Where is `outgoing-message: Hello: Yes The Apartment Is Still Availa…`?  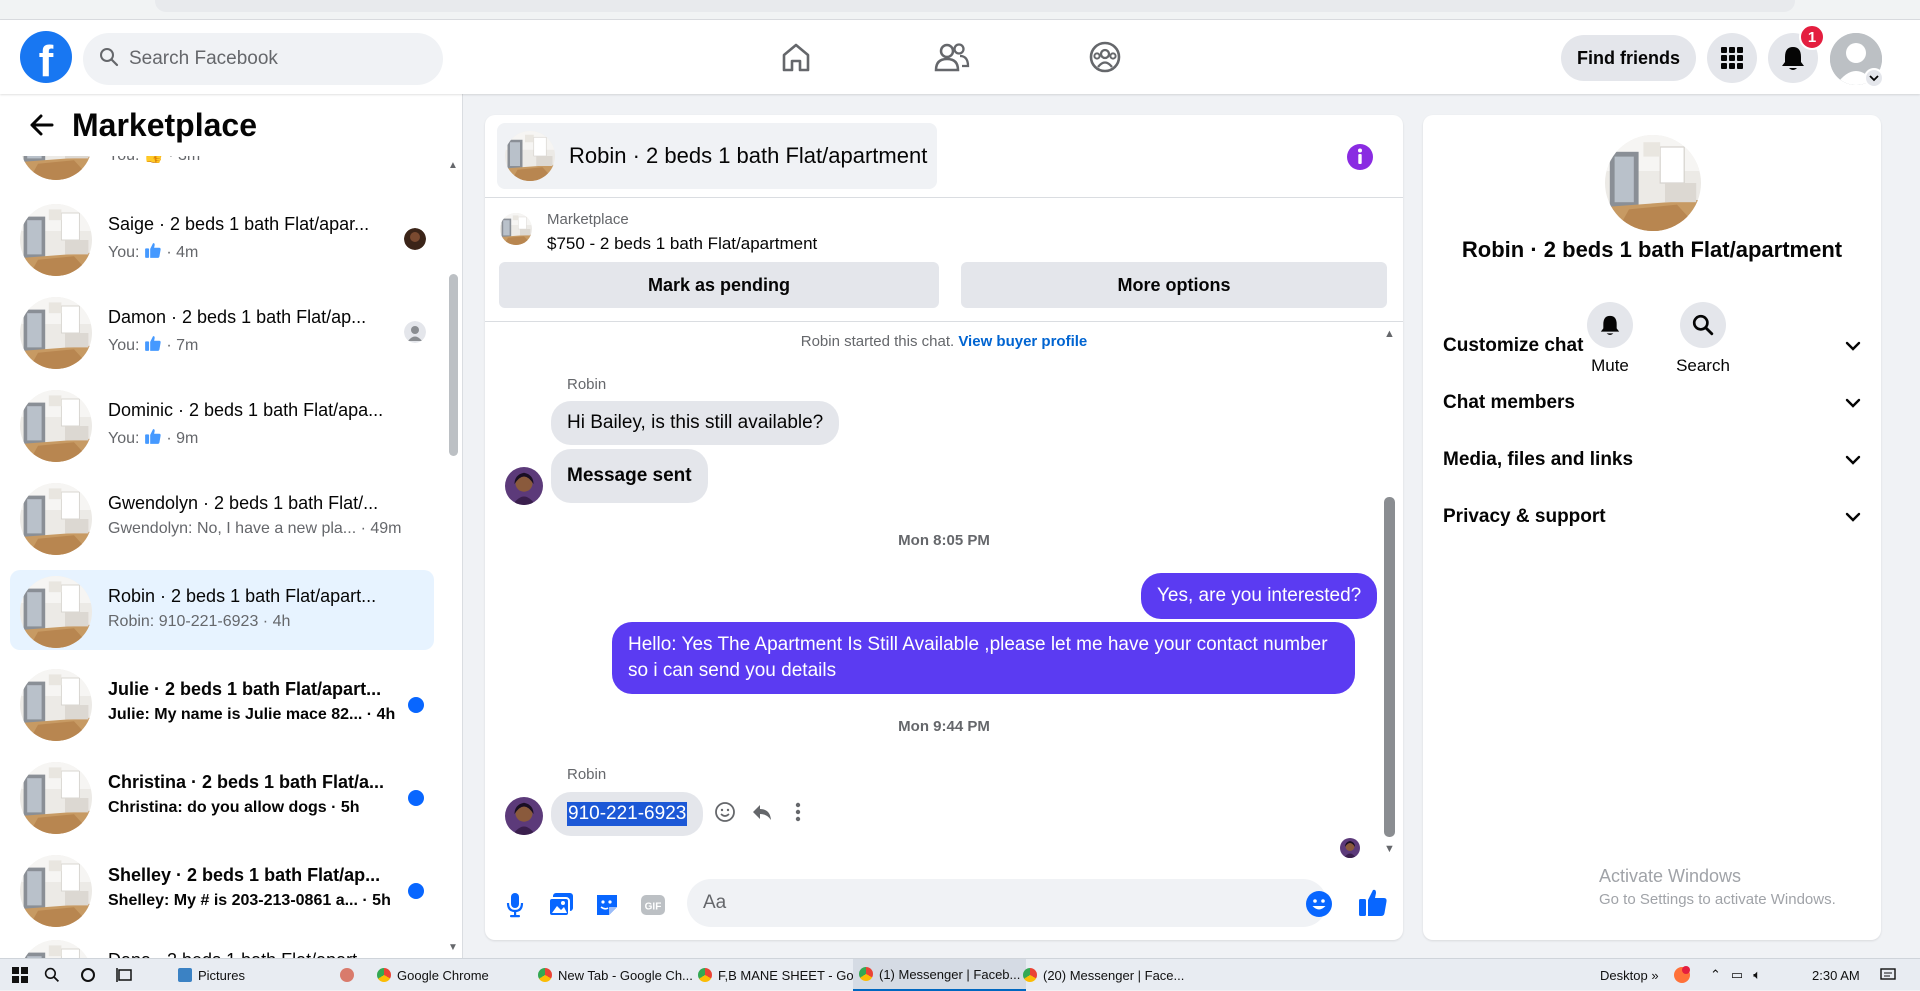
outgoing-message: Hello: Yes The Apartment Is Still Availa… is located at coordinates (983, 658).